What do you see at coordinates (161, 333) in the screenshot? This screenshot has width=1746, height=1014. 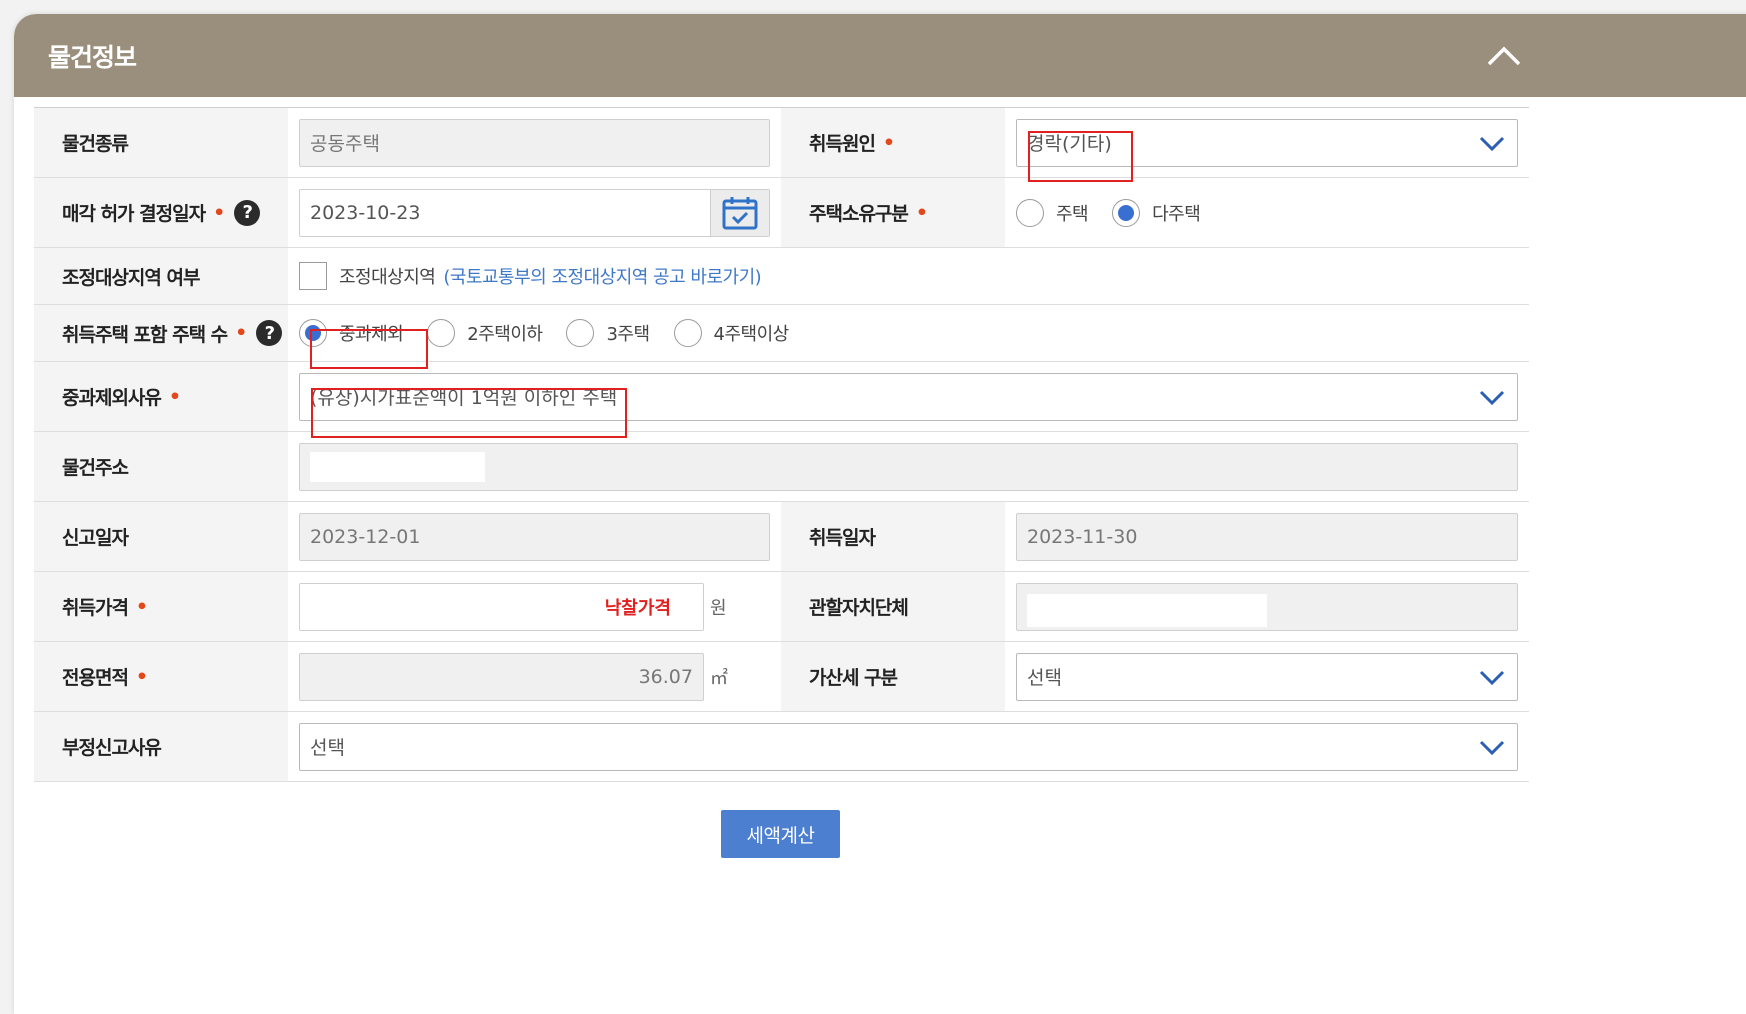 I see `label-house-count: 취득주택 포함 주택 수 • ?` at bounding box center [161, 333].